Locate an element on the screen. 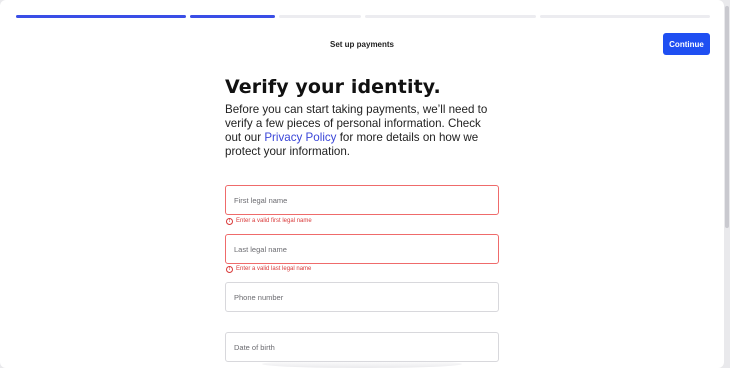 Image resolution: width=730 pixels, height=368 pixels. progress-steps is located at coordinates (365, 16).